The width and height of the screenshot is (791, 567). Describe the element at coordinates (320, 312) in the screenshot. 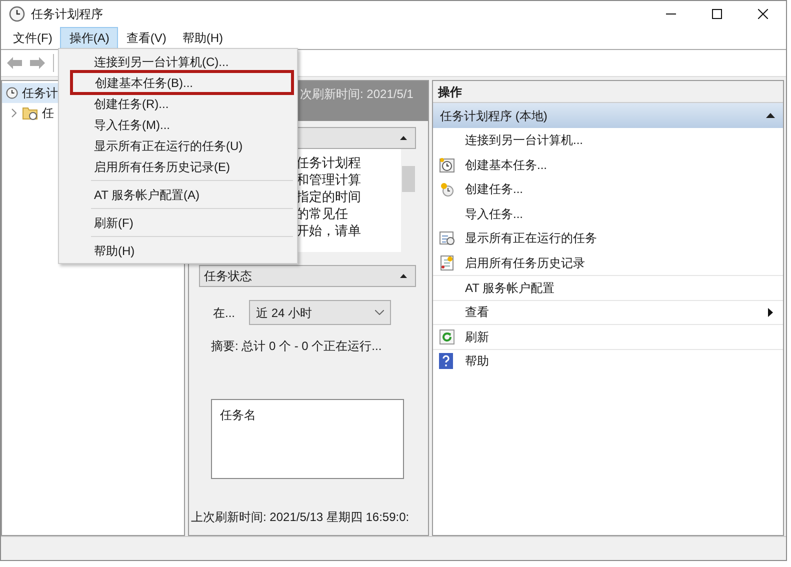

I see `period-dropdown: 近 24 小时` at that location.